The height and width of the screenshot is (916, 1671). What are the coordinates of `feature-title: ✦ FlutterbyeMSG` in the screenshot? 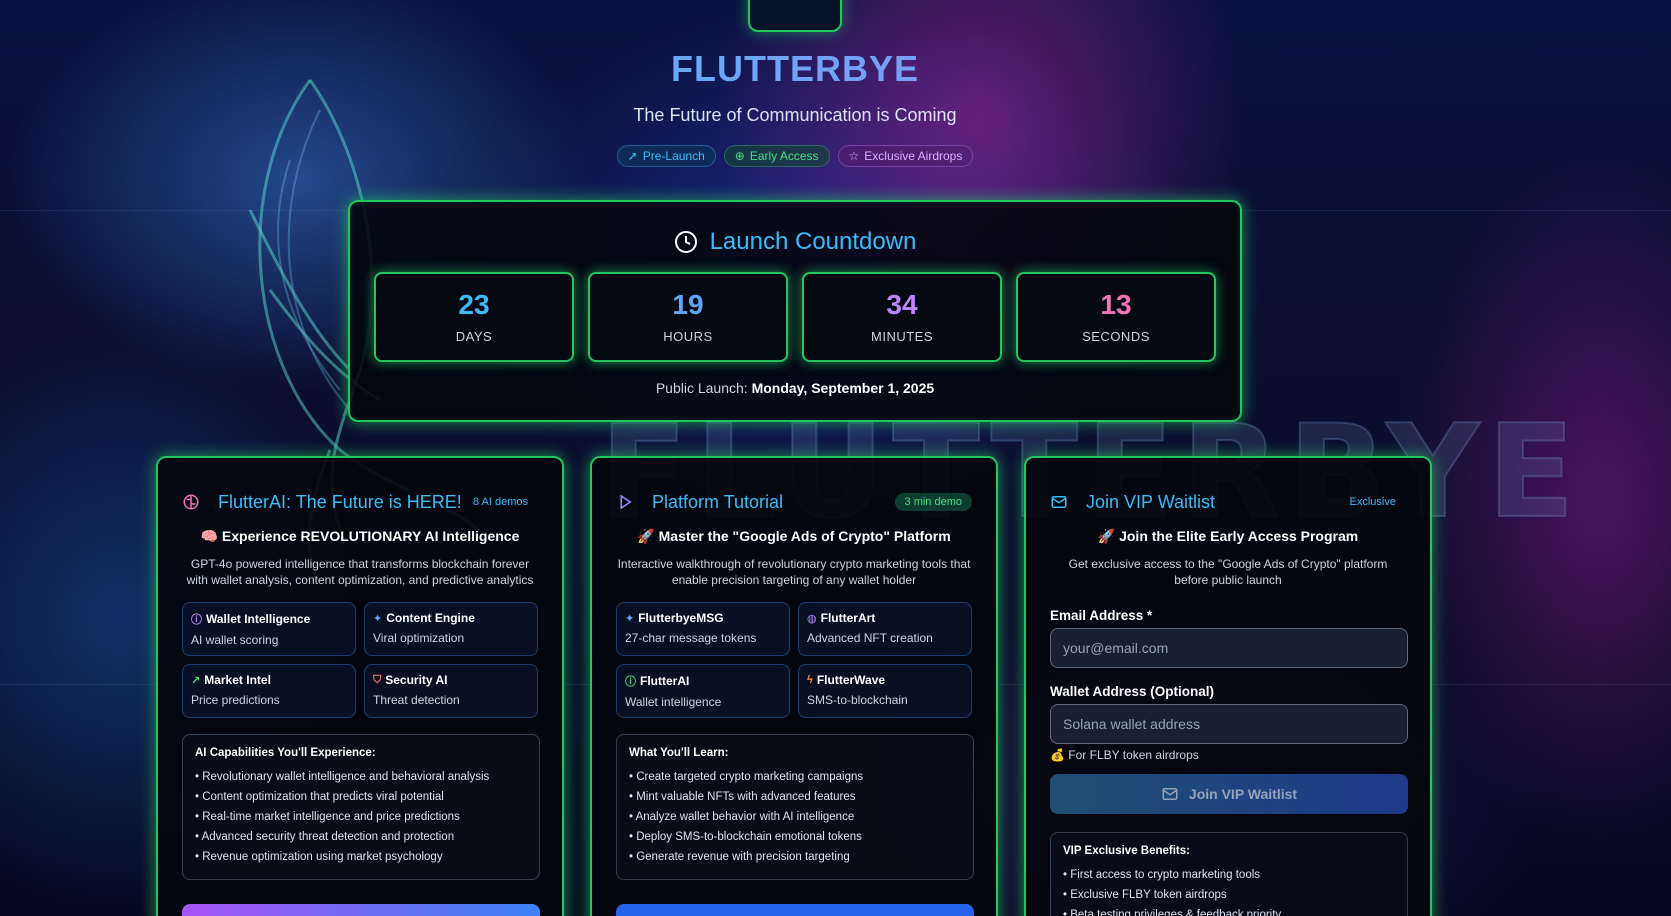 It's located at (703, 618).